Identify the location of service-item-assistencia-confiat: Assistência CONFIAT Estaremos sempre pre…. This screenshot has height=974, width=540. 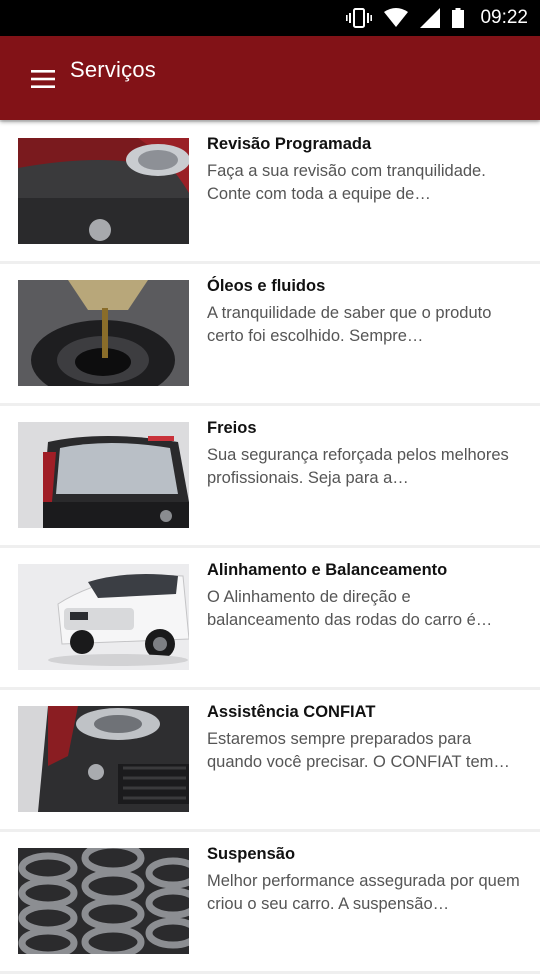
(270, 759).